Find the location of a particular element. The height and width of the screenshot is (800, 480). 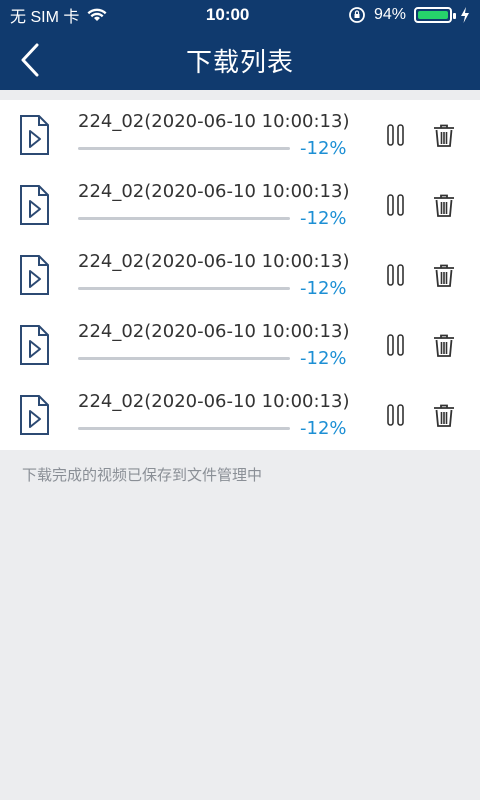

charging-bolt-icon is located at coordinates (464, 15).